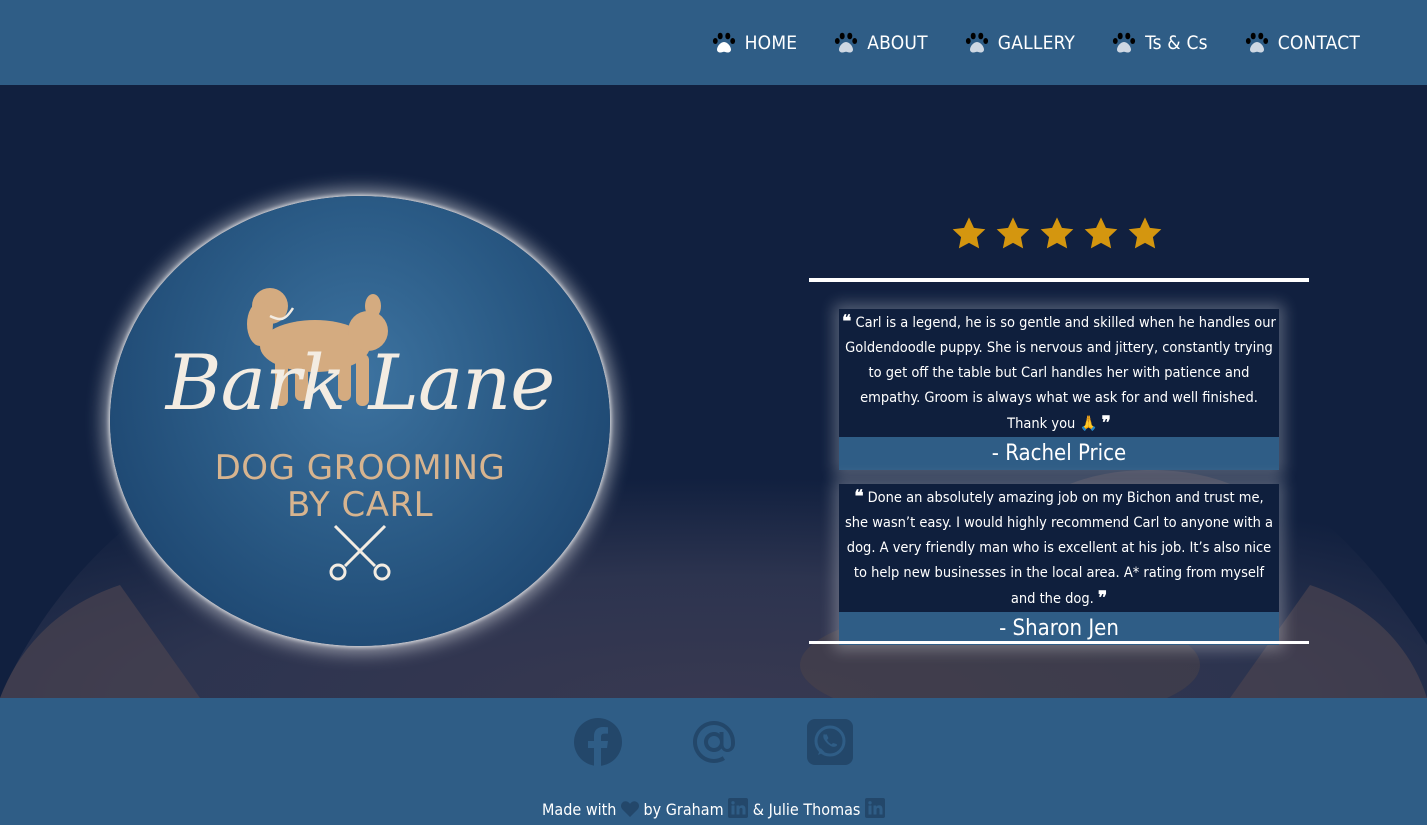 Image resolution: width=1427 pixels, height=825 pixels. I want to click on nav-item-terms: Ts & Cs, so click(1160, 43).